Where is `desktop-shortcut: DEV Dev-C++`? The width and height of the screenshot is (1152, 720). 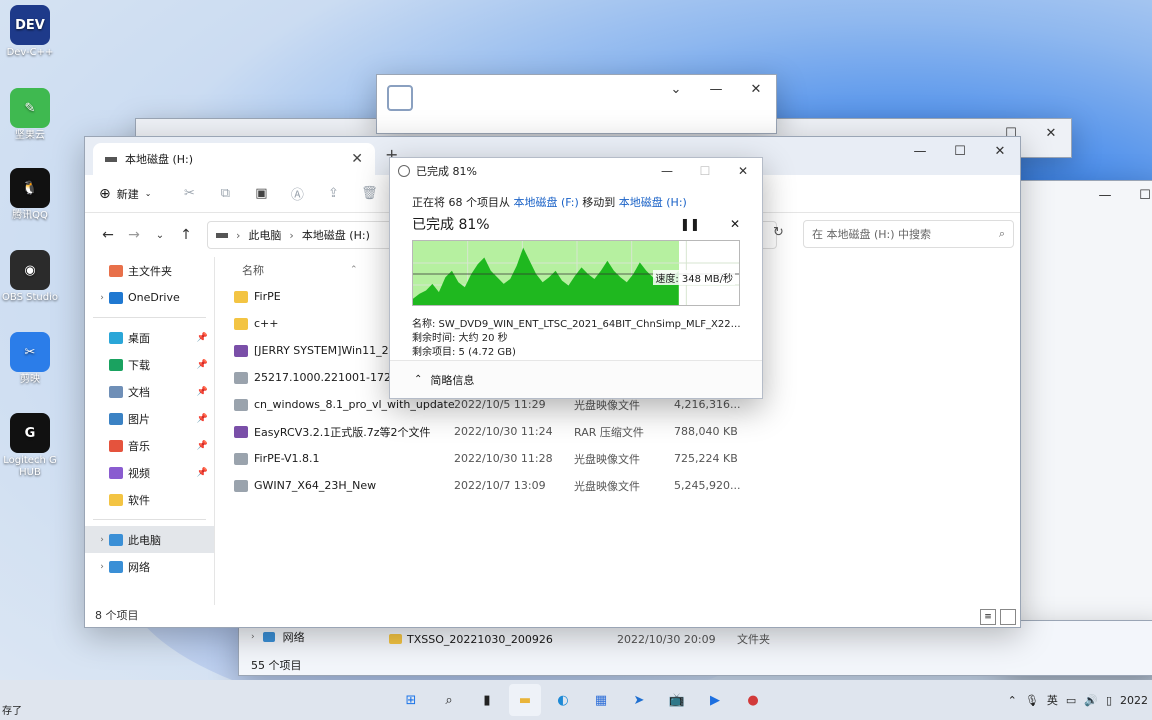
desktop-shortcut: DEV Dev-C++ is located at coordinates (30, 32).